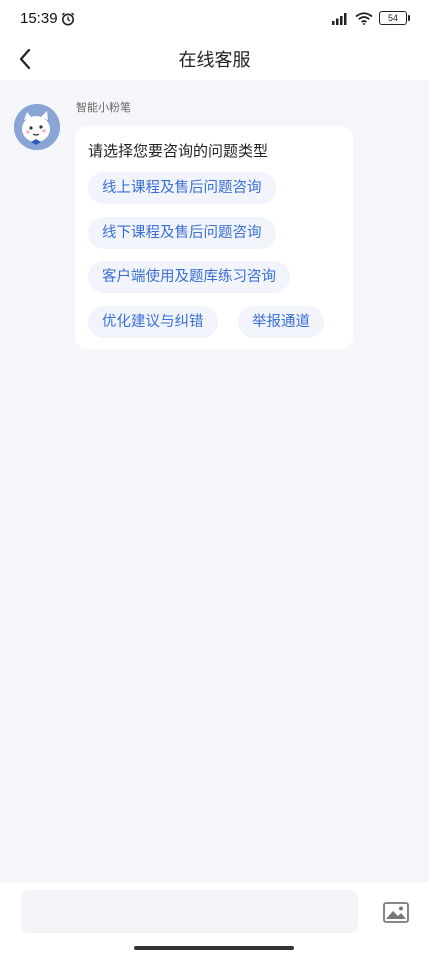 This screenshot has width=429, height=958. I want to click on bot-avatar, so click(37, 127).